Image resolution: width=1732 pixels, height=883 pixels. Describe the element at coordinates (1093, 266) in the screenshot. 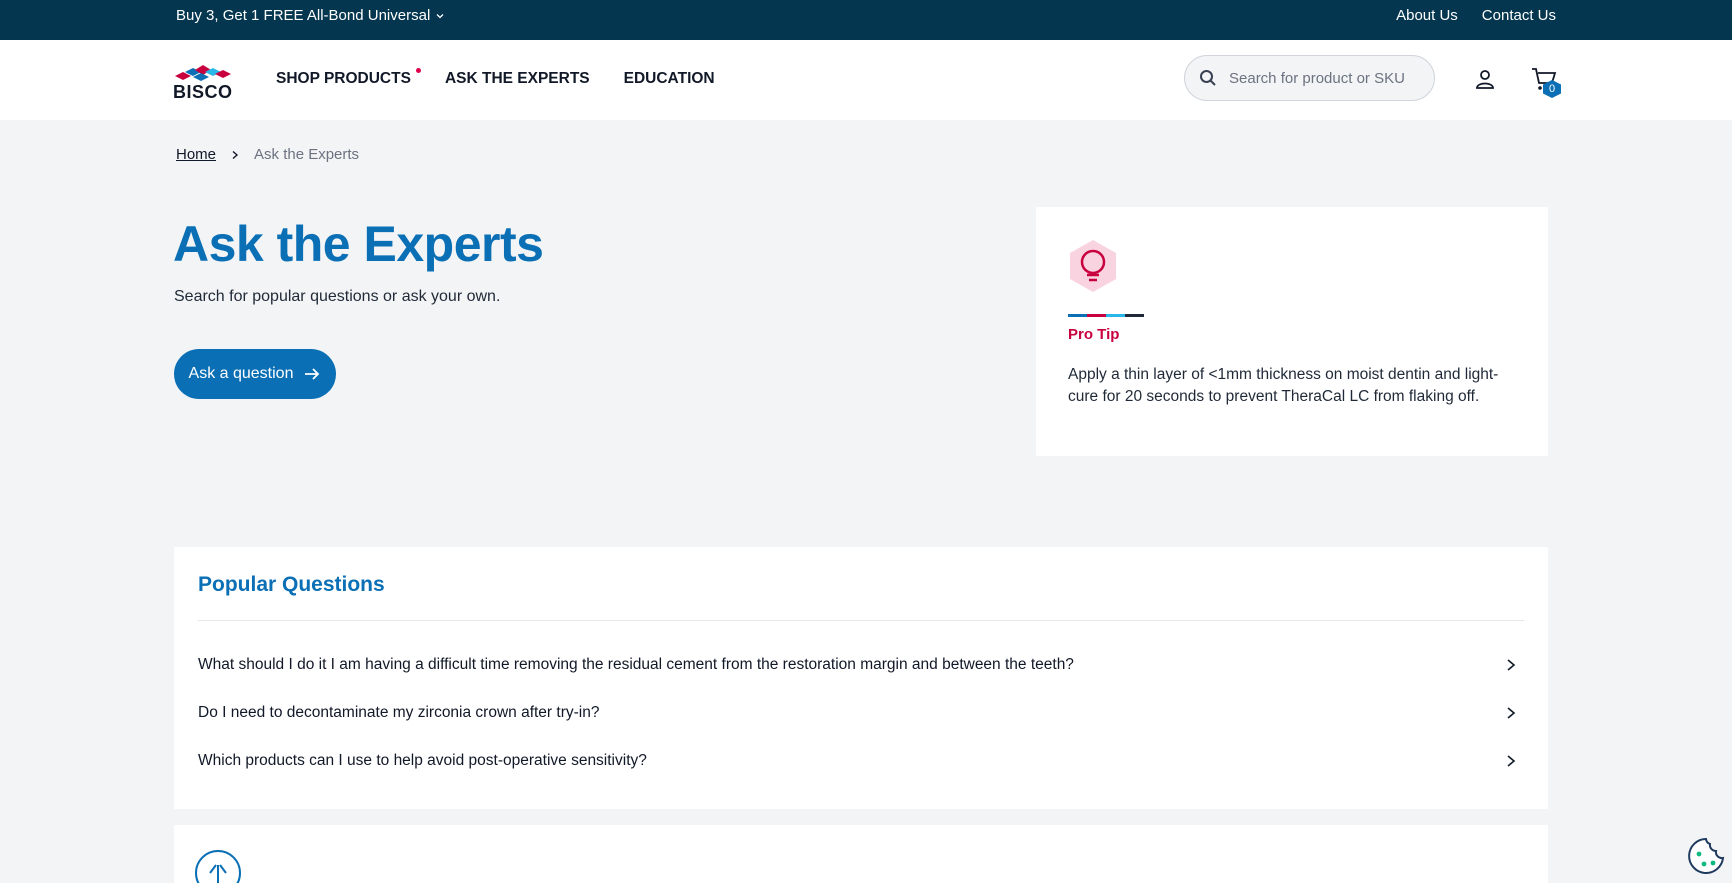

I see `lightbulb-icon` at that location.